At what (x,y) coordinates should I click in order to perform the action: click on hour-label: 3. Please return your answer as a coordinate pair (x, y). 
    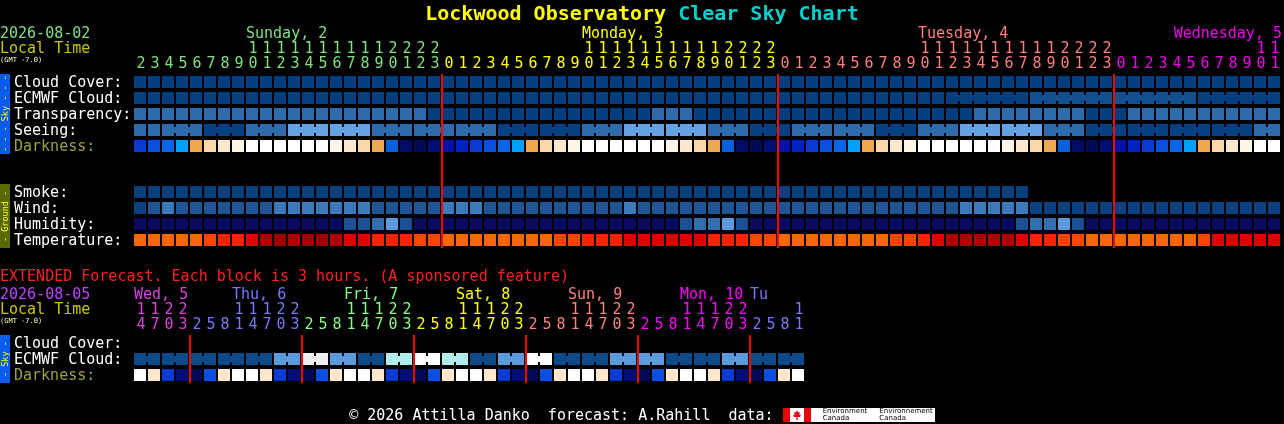
    Looking at the image, I should click on (1163, 63).